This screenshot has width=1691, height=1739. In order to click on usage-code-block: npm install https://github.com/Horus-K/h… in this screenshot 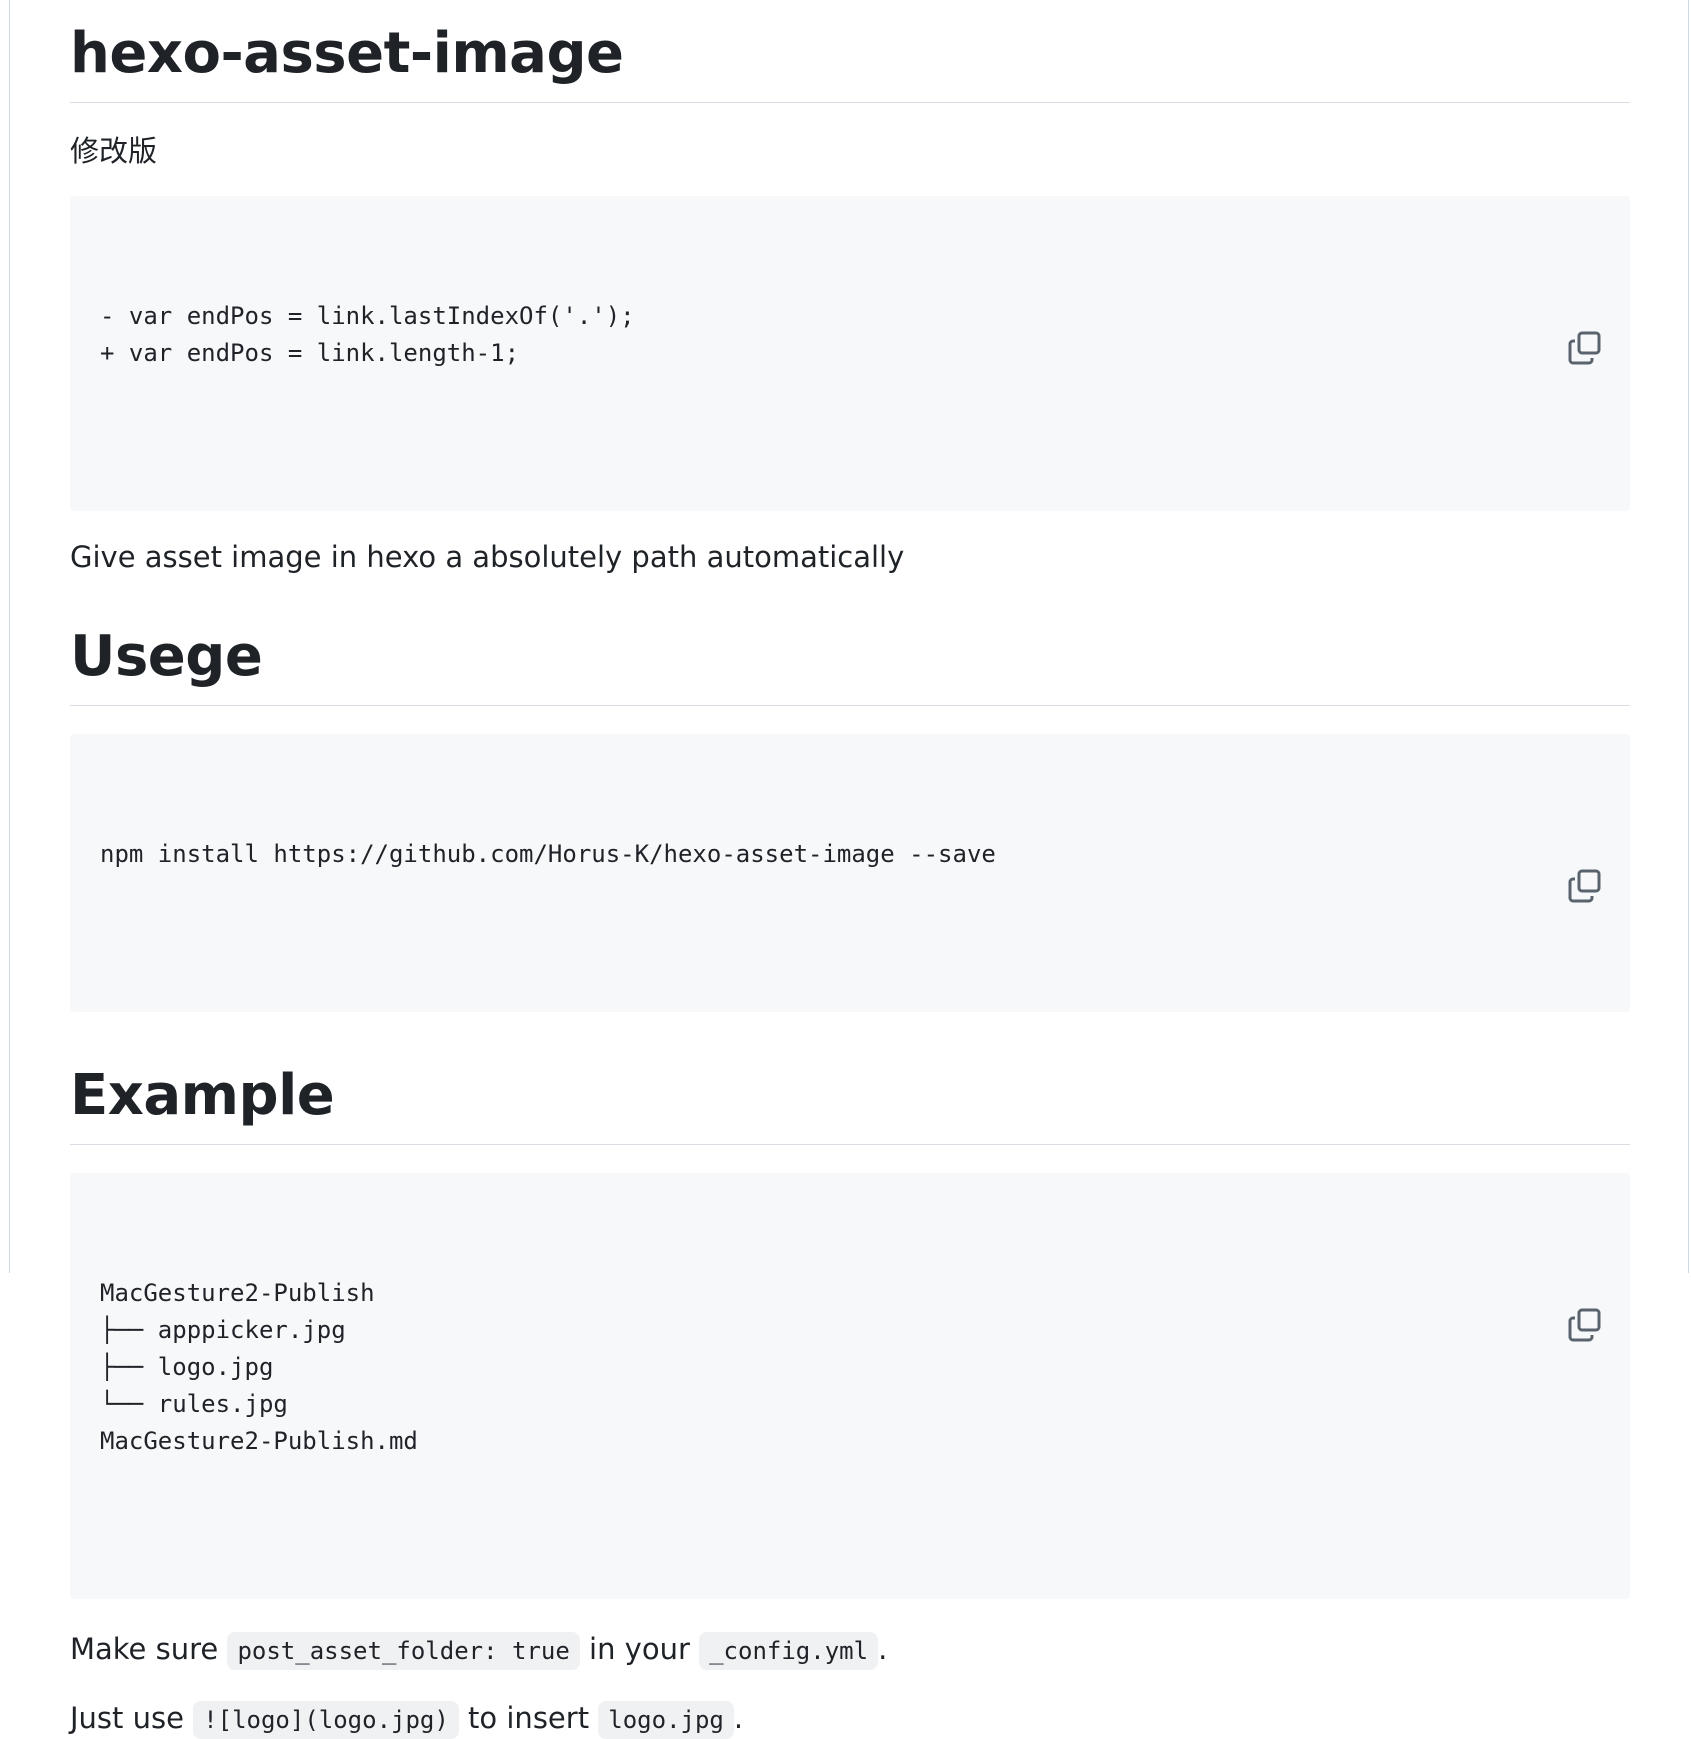, I will do `click(850, 873)`.